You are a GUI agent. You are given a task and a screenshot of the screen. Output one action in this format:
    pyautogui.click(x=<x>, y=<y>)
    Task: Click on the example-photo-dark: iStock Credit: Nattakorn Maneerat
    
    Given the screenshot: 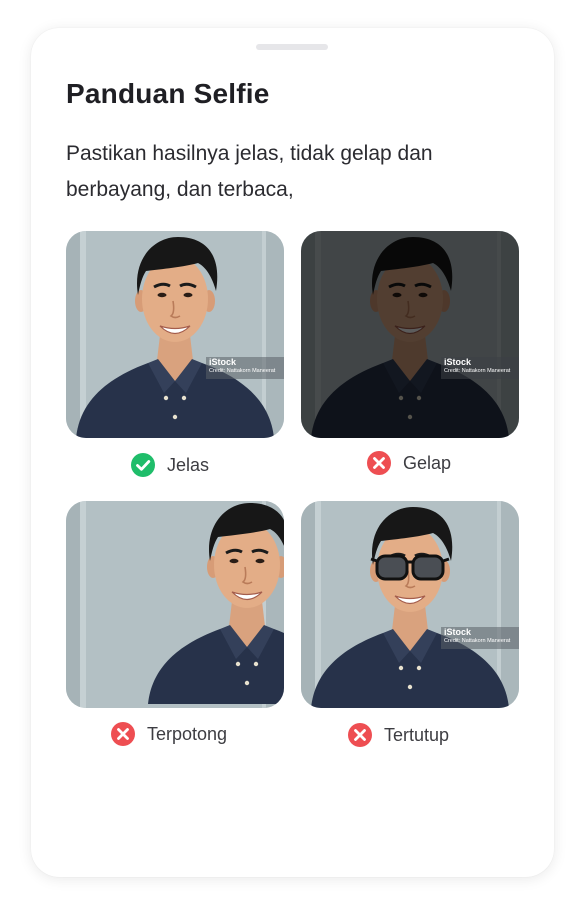 What is the action you would take?
    pyautogui.click(x=410, y=334)
    